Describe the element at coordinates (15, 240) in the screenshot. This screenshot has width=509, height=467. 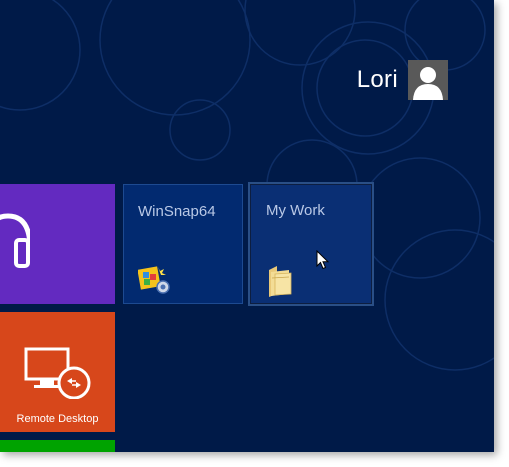
I see `headphones-icon` at that location.